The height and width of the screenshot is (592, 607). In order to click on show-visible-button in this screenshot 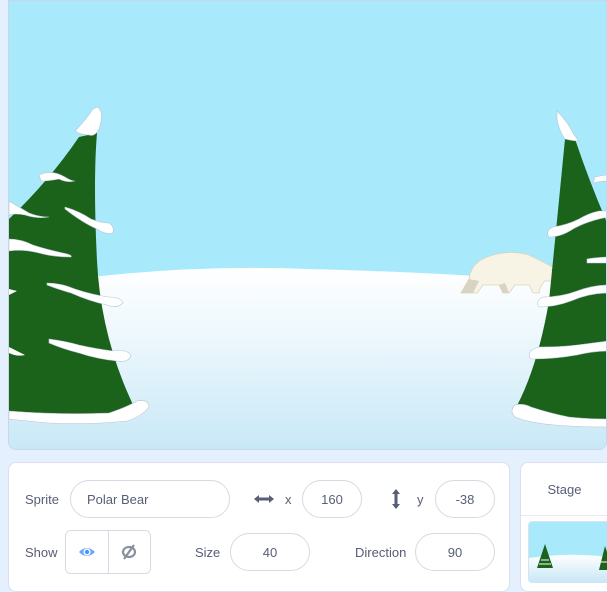, I will do `click(87, 552)`.